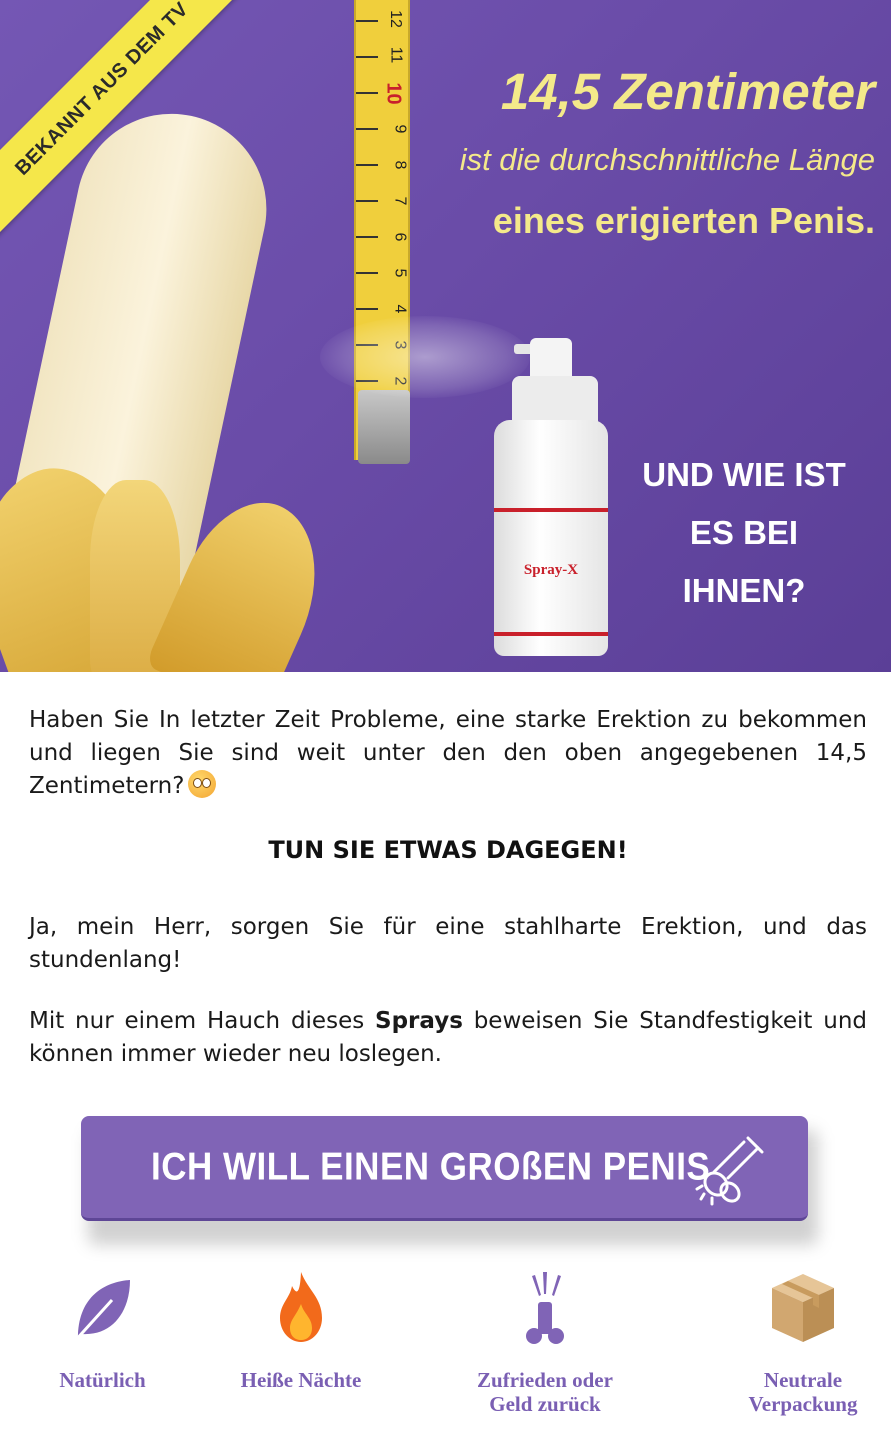  I want to click on tape-number: 11, so click(396, 55).